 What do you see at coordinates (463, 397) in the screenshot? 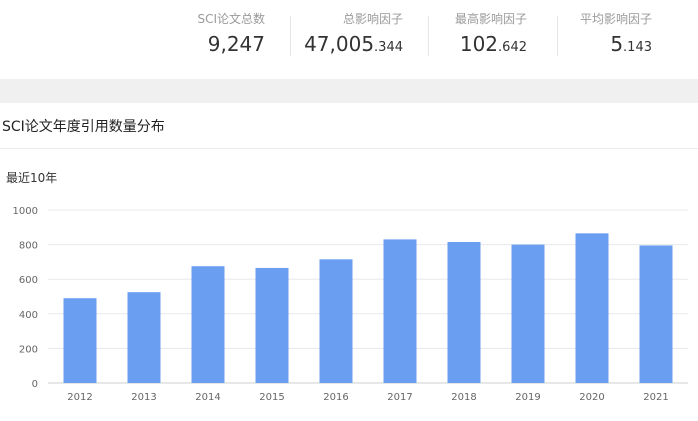
I see `x-tick-label: 2018` at bounding box center [463, 397].